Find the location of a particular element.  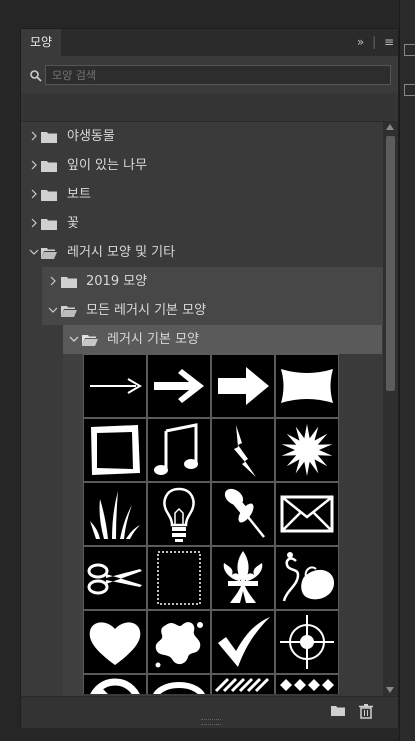

shape-envelope is located at coordinates (307, 514).